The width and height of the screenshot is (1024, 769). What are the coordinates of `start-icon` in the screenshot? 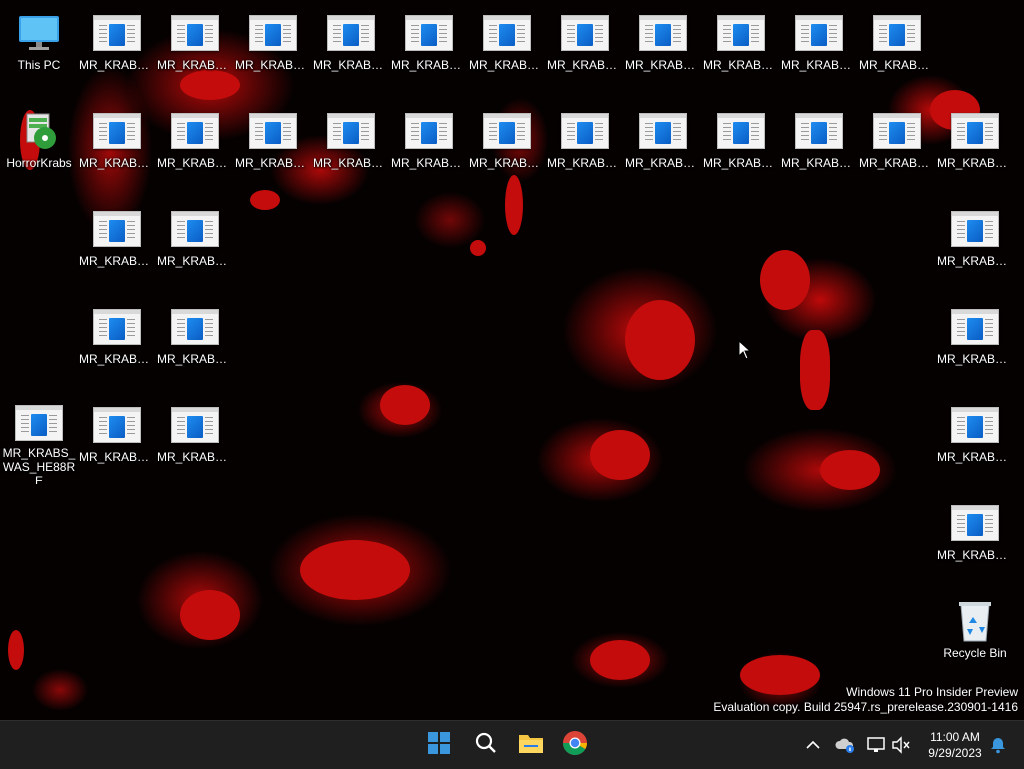 It's located at (439, 745).